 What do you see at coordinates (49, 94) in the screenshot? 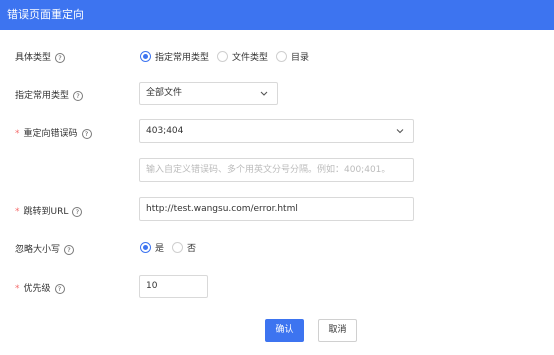
I see `common-type-label: 指定常用类型?` at bounding box center [49, 94].